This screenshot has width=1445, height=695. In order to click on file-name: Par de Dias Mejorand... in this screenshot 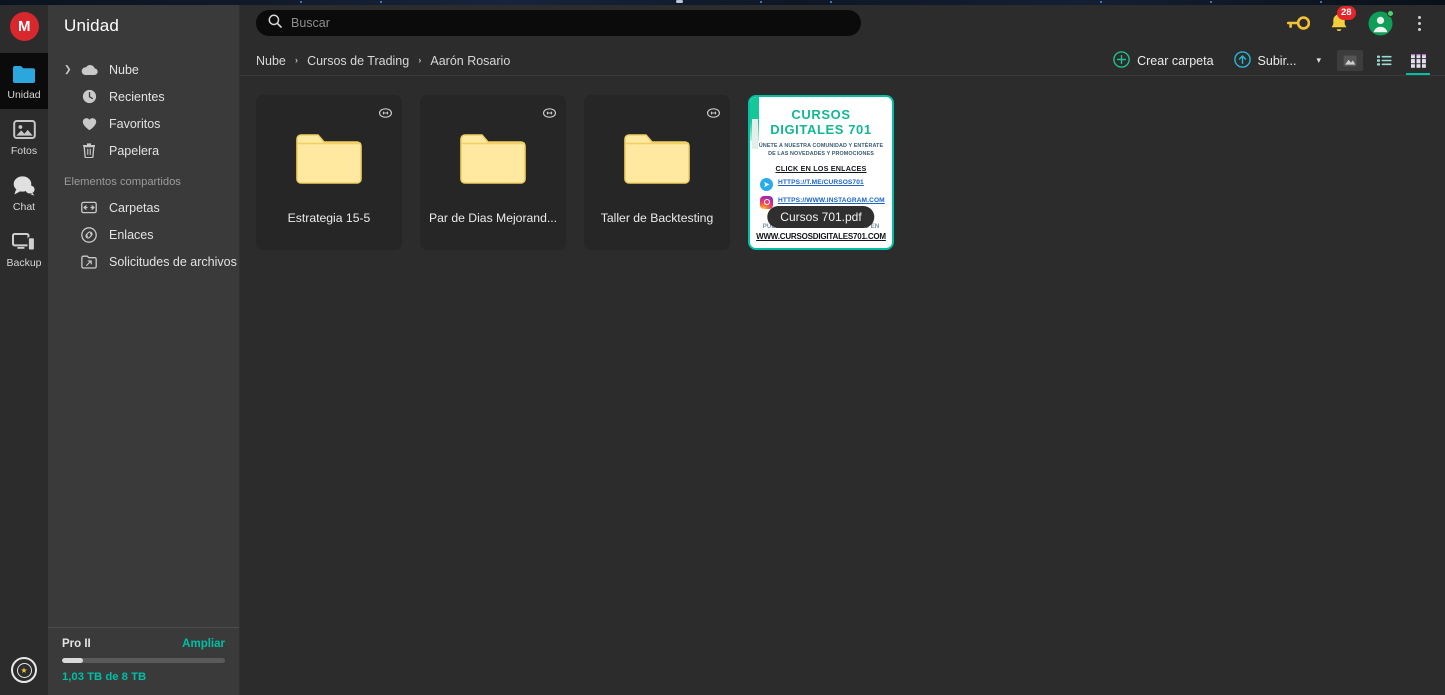, I will do `click(493, 218)`.